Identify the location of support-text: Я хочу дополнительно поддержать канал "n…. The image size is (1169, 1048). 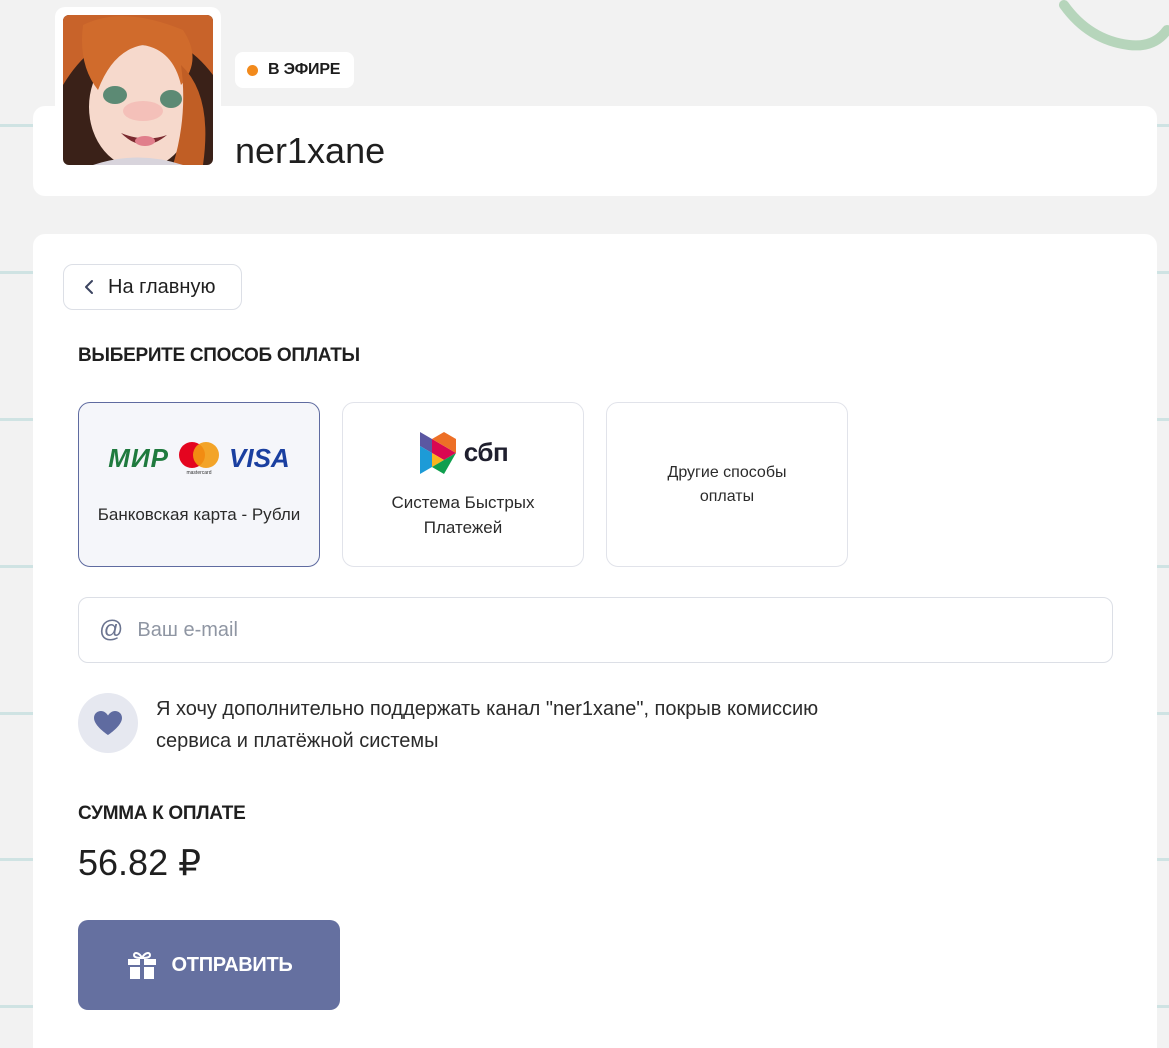
(487, 725).